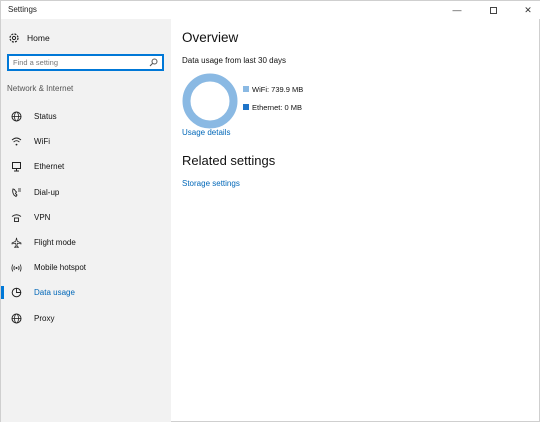 The height and width of the screenshot is (422, 540). Describe the element at coordinates (16, 318) in the screenshot. I see `proxy-globe-icon` at that location.